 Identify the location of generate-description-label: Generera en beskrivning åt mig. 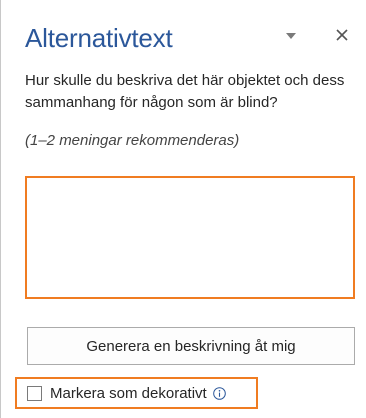
(191, 346).